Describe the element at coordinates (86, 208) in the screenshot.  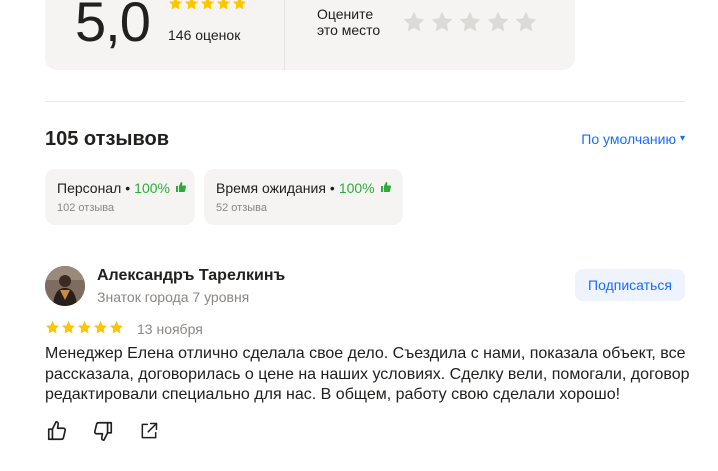
I see `aspect-review-count: 102 отзыва` at that location.